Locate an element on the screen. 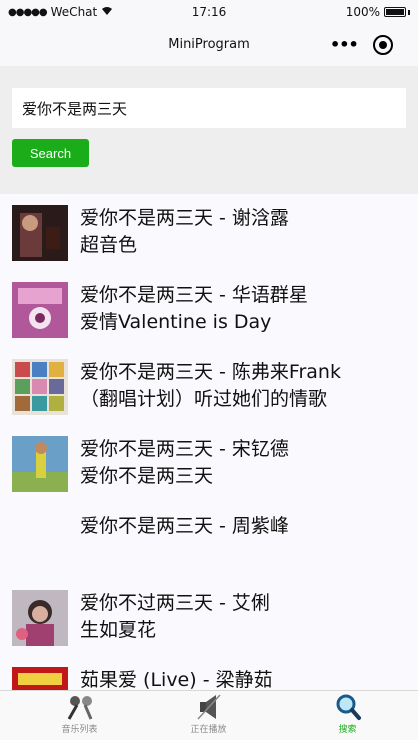  list-item: 爱你不是两三天 - 谢浛露 超音色 is located at coordinates (209, 232).